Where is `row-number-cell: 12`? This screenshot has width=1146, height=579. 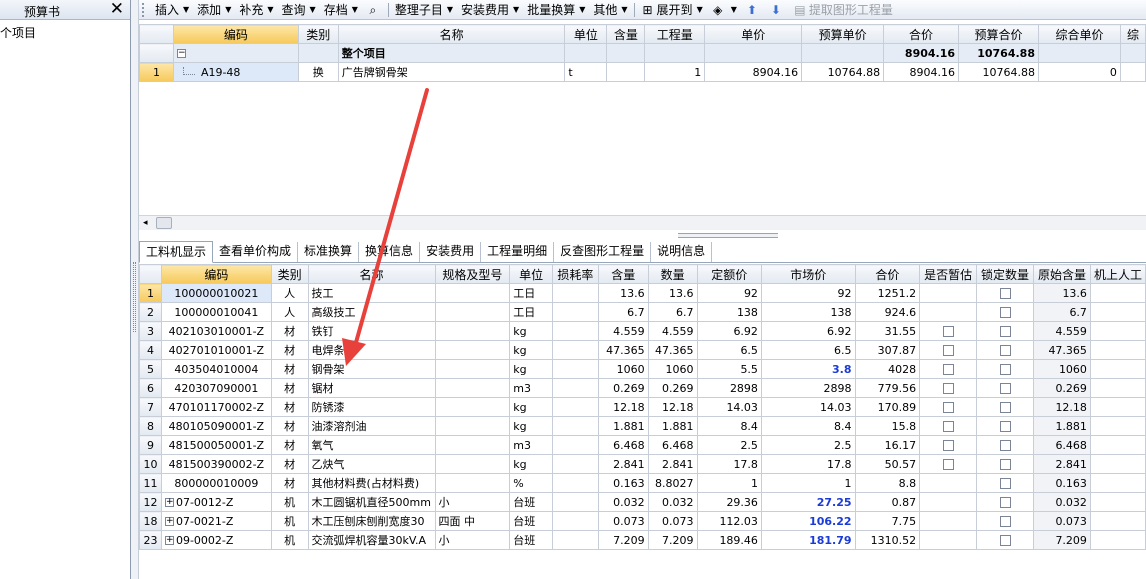 row-number-cell: 12 is located at coordinates (150, 502).